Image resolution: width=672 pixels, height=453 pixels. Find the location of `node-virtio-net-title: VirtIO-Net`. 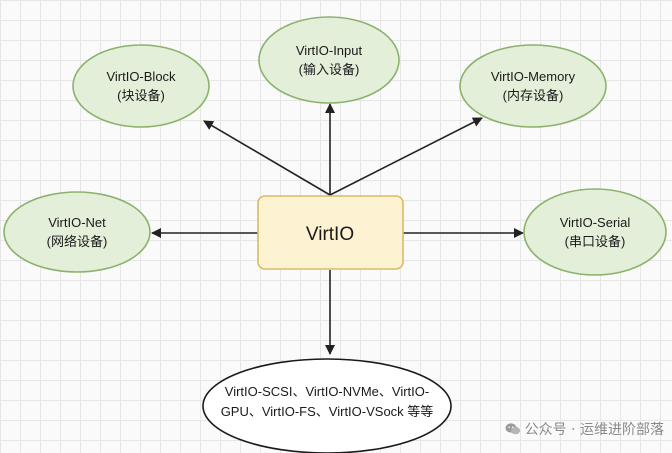

node-virtio-net-title: VirtIO-Net is located at coordinates (77, 222).